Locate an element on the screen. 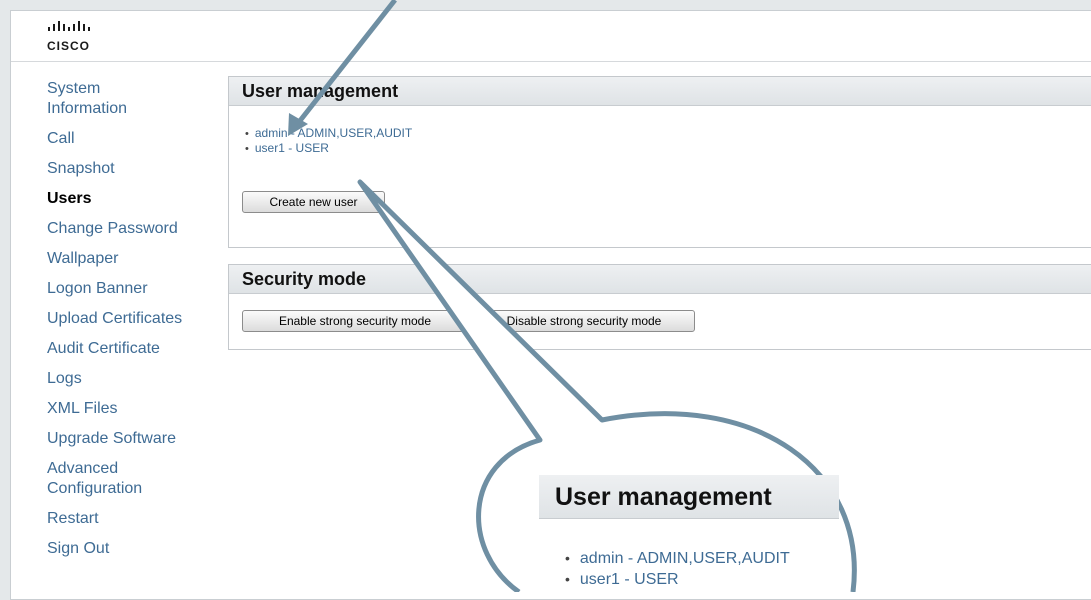 This screenshot has height=600, width=1091. header-bar: CISCO is located at coordinates (551, 36).